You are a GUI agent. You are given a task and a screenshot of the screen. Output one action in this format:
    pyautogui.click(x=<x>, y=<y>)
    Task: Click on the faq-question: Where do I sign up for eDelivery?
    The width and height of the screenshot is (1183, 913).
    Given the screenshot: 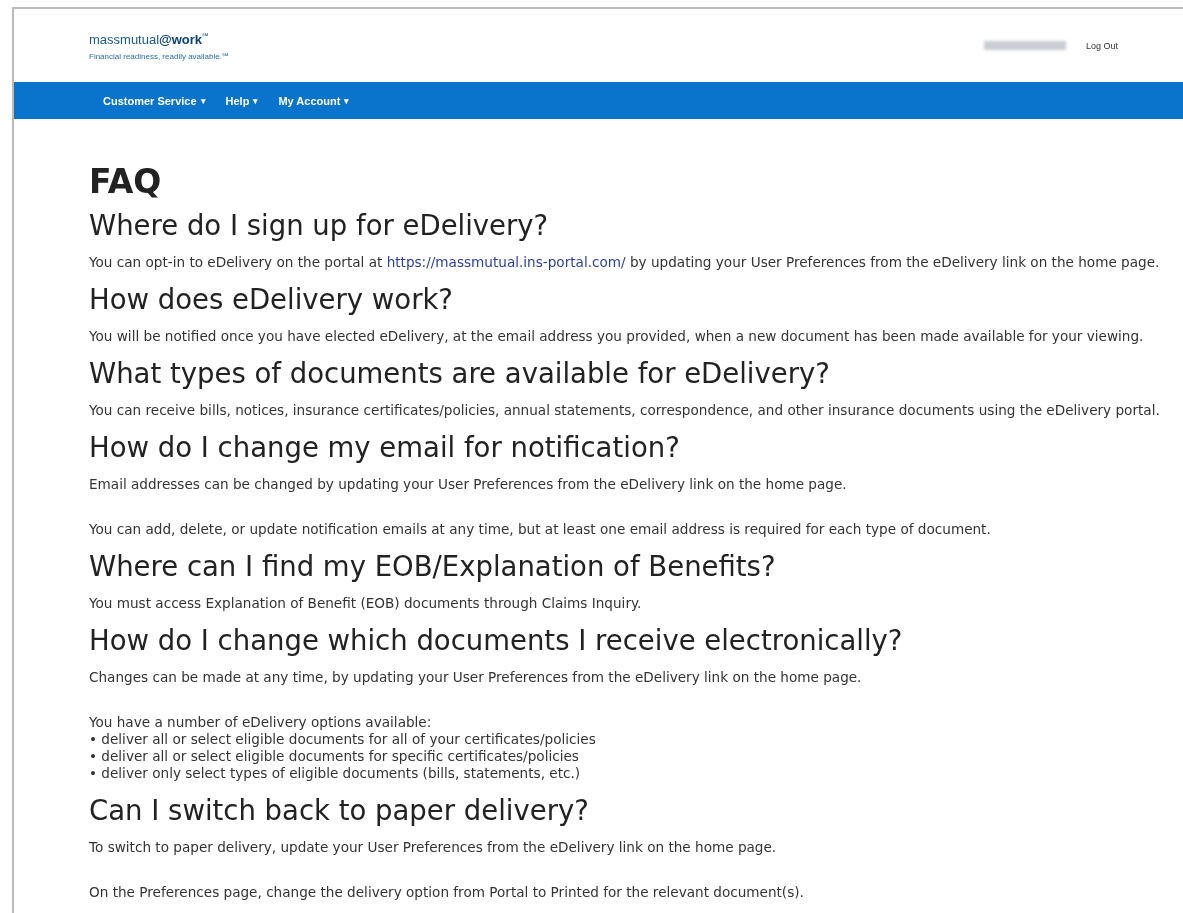 What is the action you would take?
    pyautogui.click(x=319, y=225)
    